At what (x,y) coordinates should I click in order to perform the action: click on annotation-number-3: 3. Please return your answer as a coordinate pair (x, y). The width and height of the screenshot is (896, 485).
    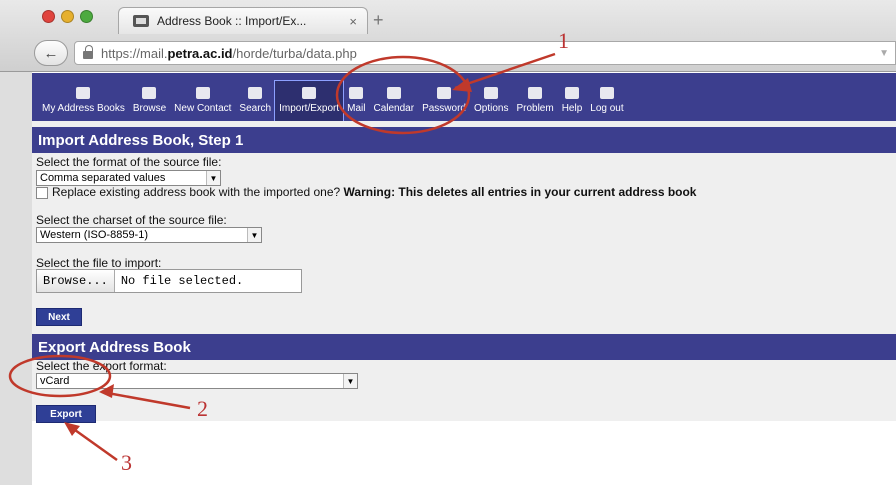
    Looking at the image, I should click on (126, 462).